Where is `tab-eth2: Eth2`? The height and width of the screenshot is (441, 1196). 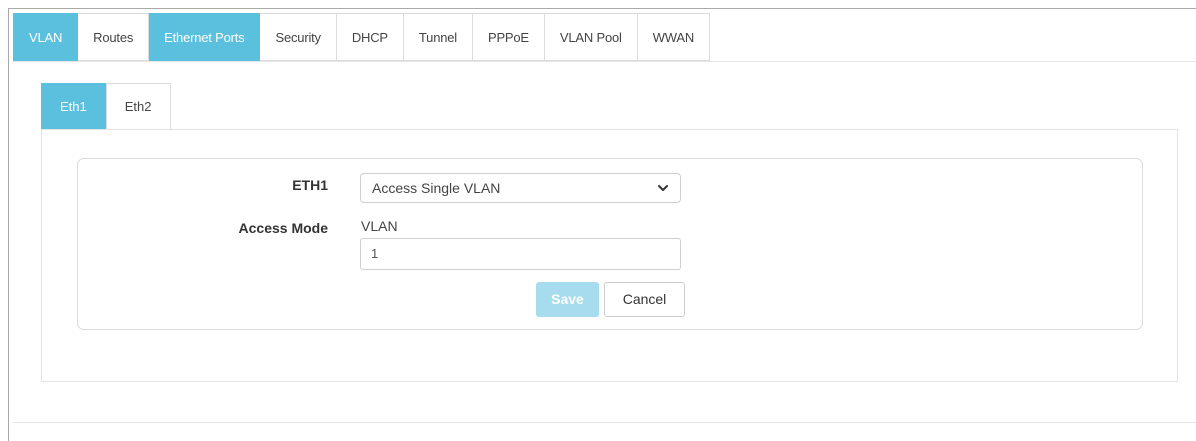 tab-eth2: Eth2 is located at coordinates (138, 106).